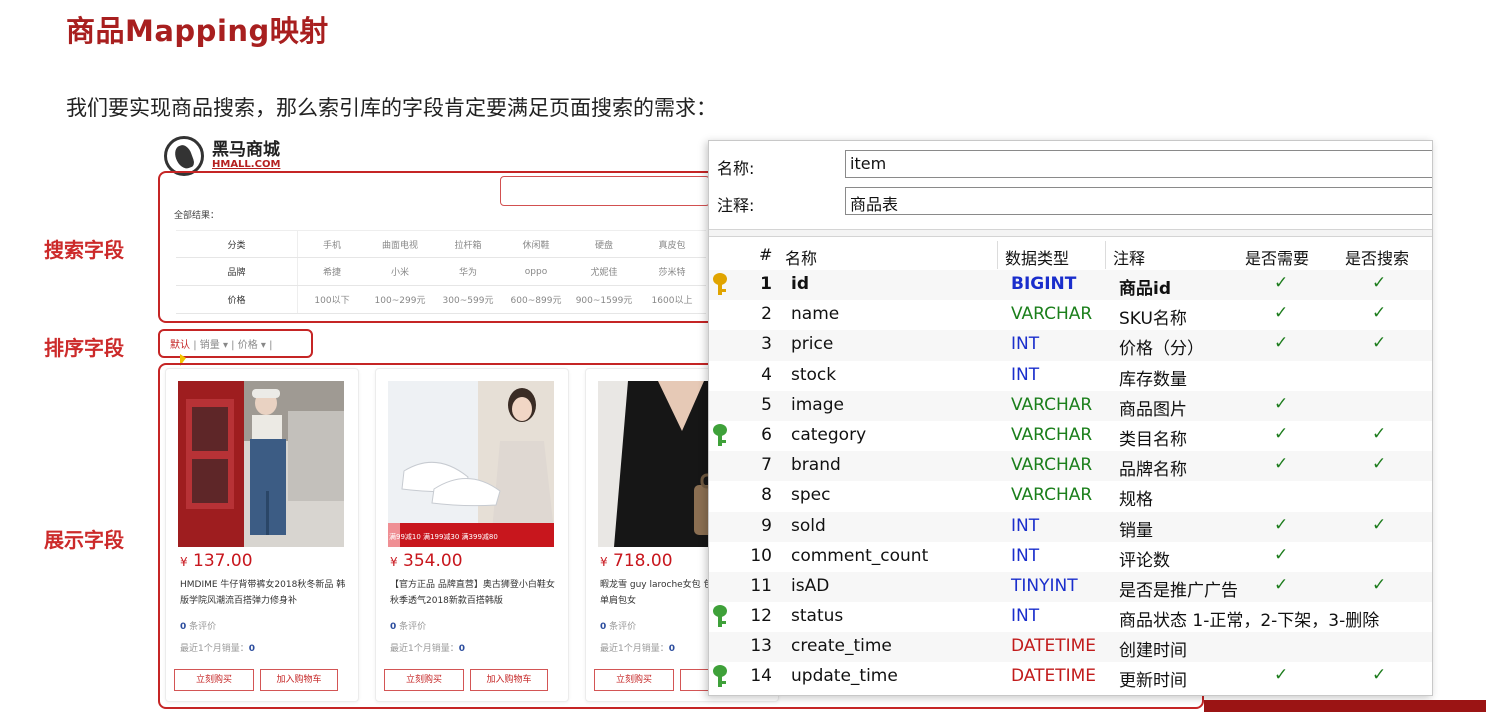 The height and width of the screenshot is (712, 1486). I want to click on filter-option: 100~299元, so click(400, 299).